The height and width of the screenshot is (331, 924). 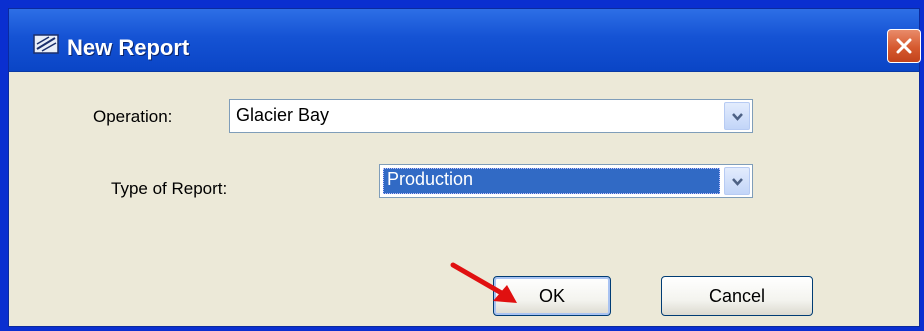 What do you see at coordinates (47, 44) in the screenshot?
I see `report-app-icon` at bounding box center [47, 44].